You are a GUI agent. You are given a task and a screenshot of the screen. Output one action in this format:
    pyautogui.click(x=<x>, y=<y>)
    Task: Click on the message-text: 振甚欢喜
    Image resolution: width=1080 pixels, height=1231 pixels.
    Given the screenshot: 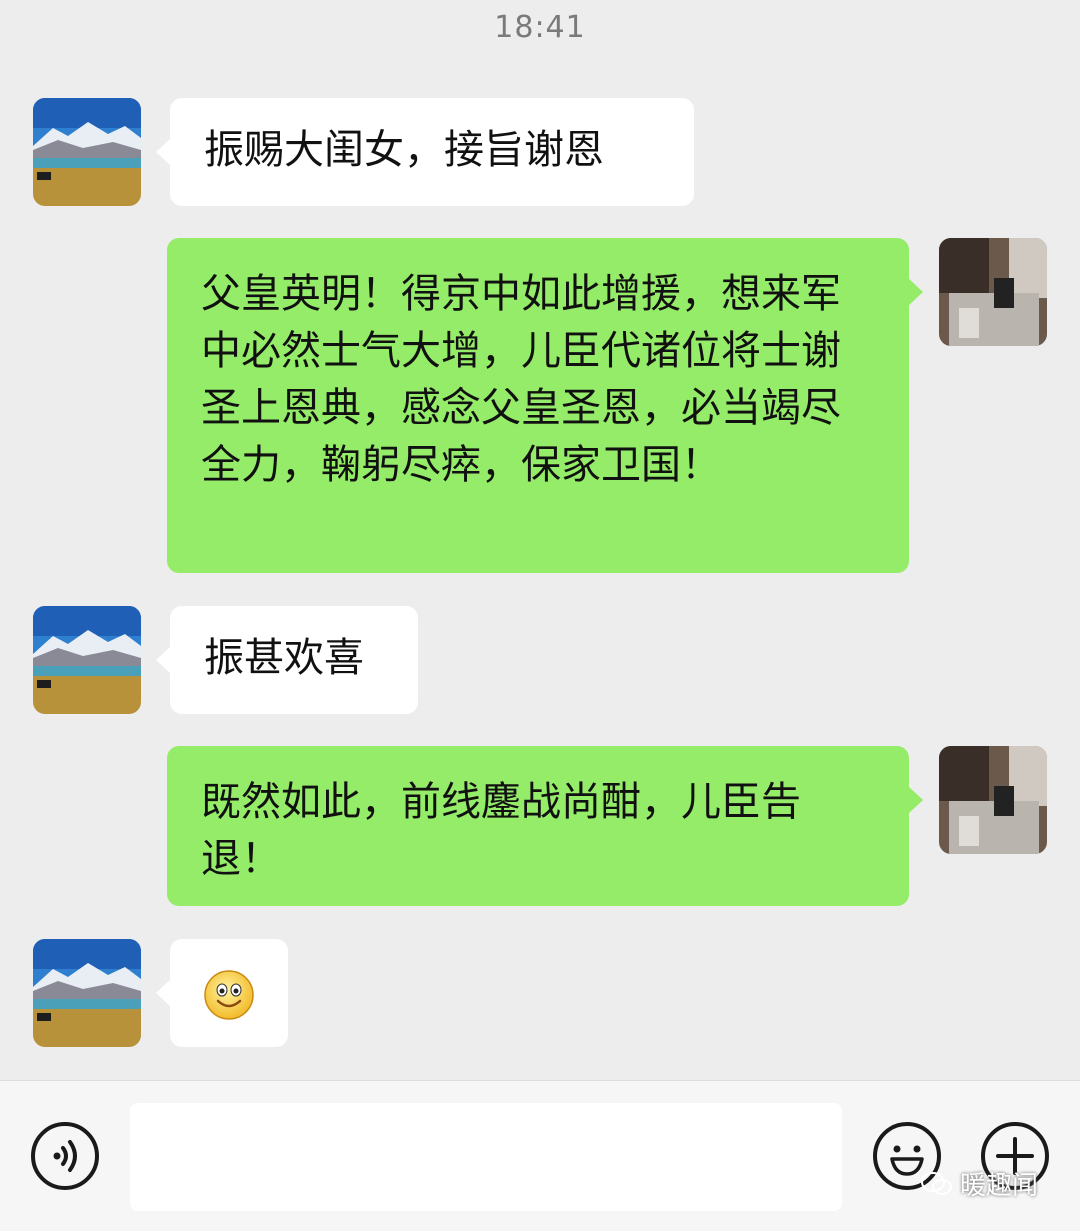 What is the action you would take?
    pyautogui.click(x=284, y=658)
    